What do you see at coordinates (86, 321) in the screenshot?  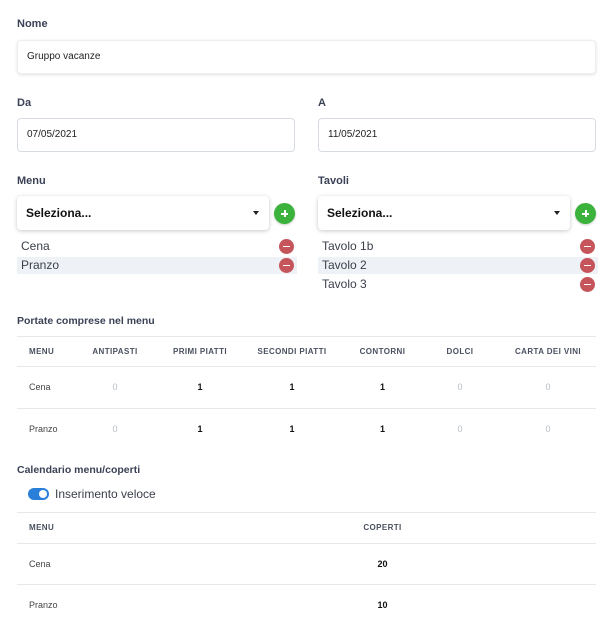 I see `courses-title: Portate comprese nel menu` at bounding box center [86, 321].